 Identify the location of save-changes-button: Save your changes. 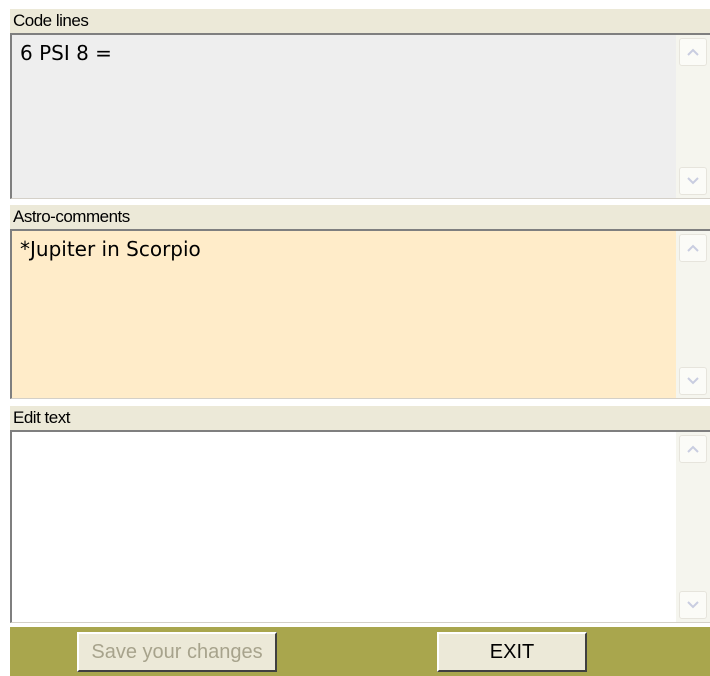
(177, 652).